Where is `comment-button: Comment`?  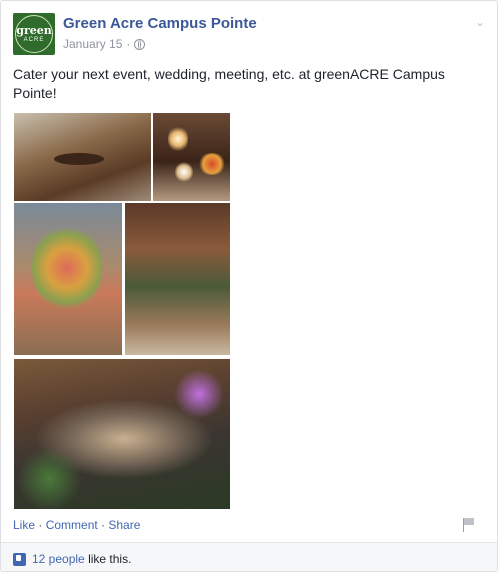
comment-button: Comment is located at coordinates (72, 525).